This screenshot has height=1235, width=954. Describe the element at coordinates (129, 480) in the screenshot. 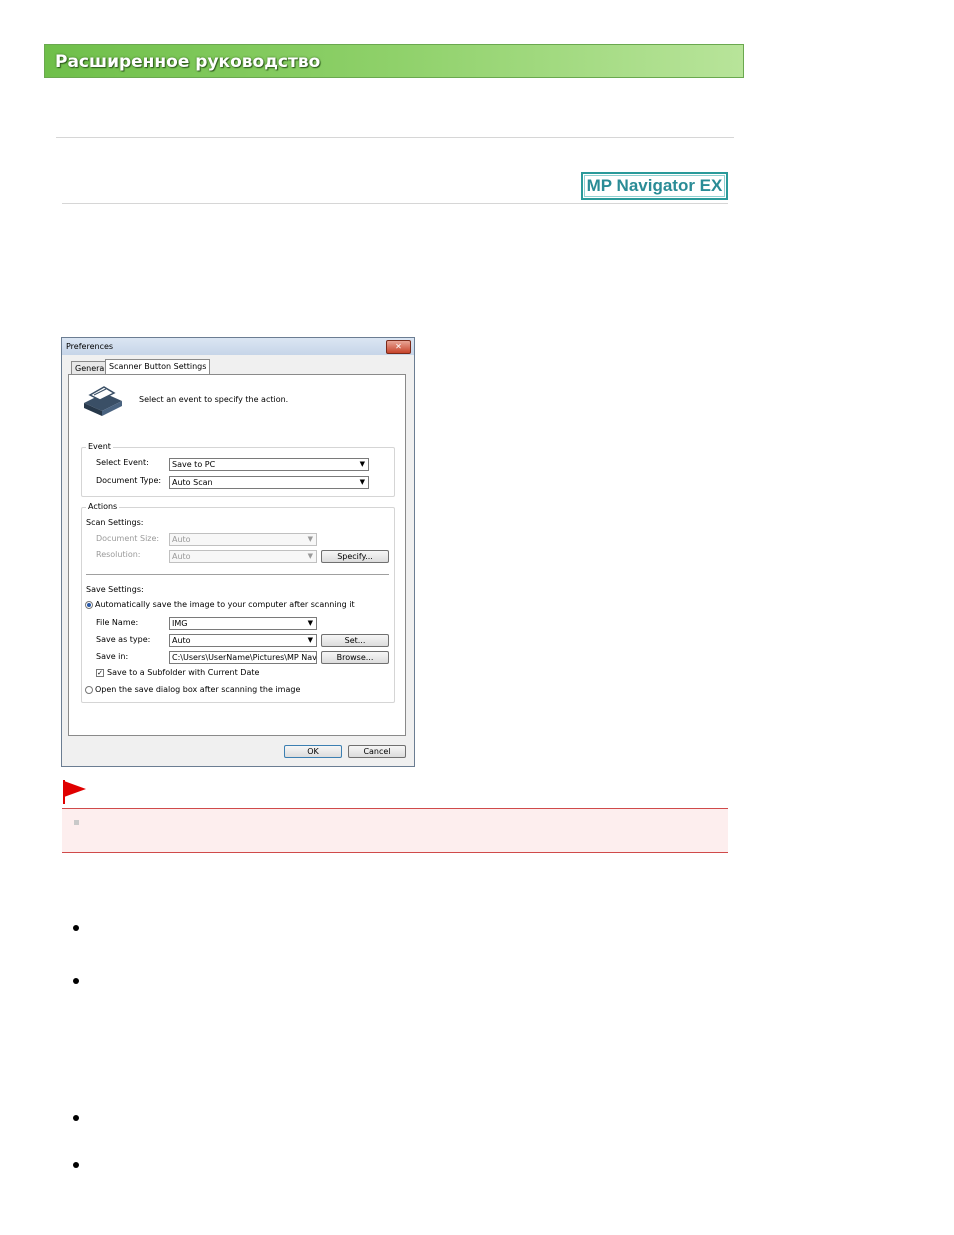

I see `document-type-label: Document Type:` at that location.